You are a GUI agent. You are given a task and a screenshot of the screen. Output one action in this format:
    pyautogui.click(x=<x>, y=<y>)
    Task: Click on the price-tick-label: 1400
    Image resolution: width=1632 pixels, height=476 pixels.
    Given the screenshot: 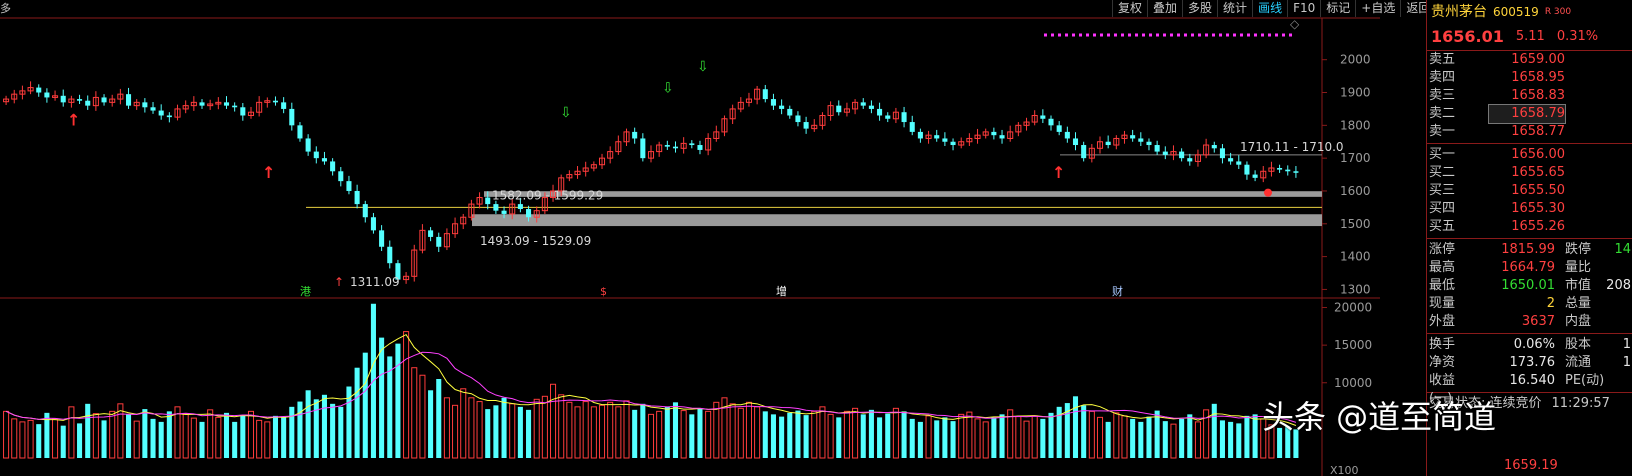 What is the action you would take?
    pyautogui.click(x=1355, y=257)
    